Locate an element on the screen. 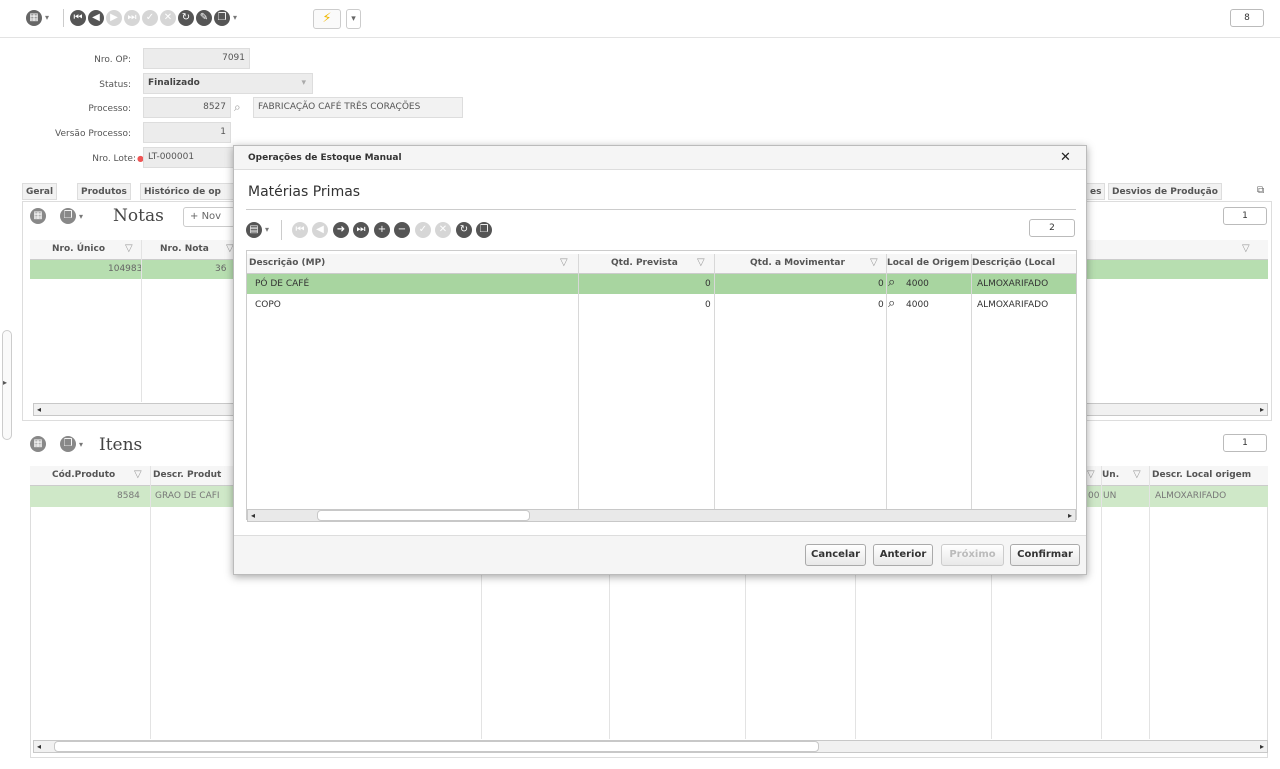 The width and height of the screenshot is (1280, 769). materias-hscroll: ◂ ▸ is located at coordinates (661, 515).